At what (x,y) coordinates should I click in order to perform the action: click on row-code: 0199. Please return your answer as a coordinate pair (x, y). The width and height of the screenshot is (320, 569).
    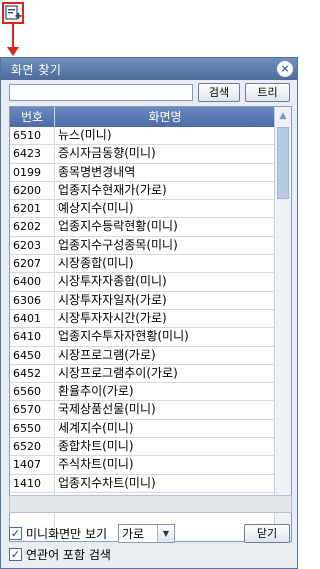
    Looking at the image, I should click on (27, 172).